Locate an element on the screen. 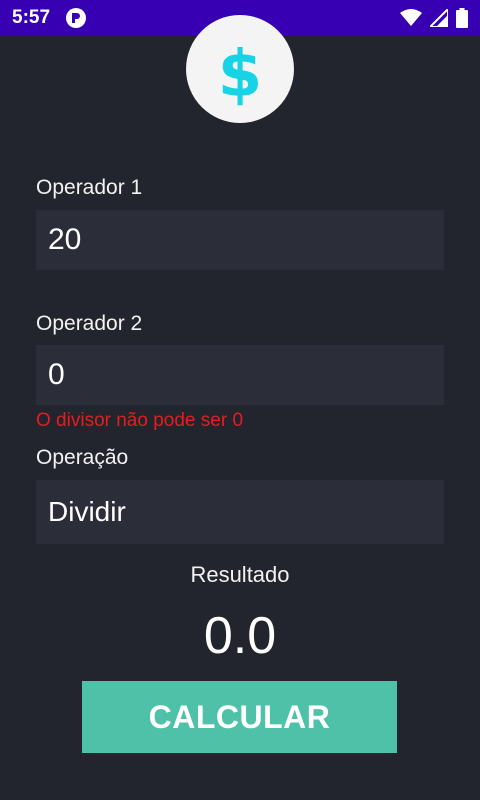 Image resolution: width=480 pixels, height=800 pixels. battery-icon is located at coordinates (462, 18).